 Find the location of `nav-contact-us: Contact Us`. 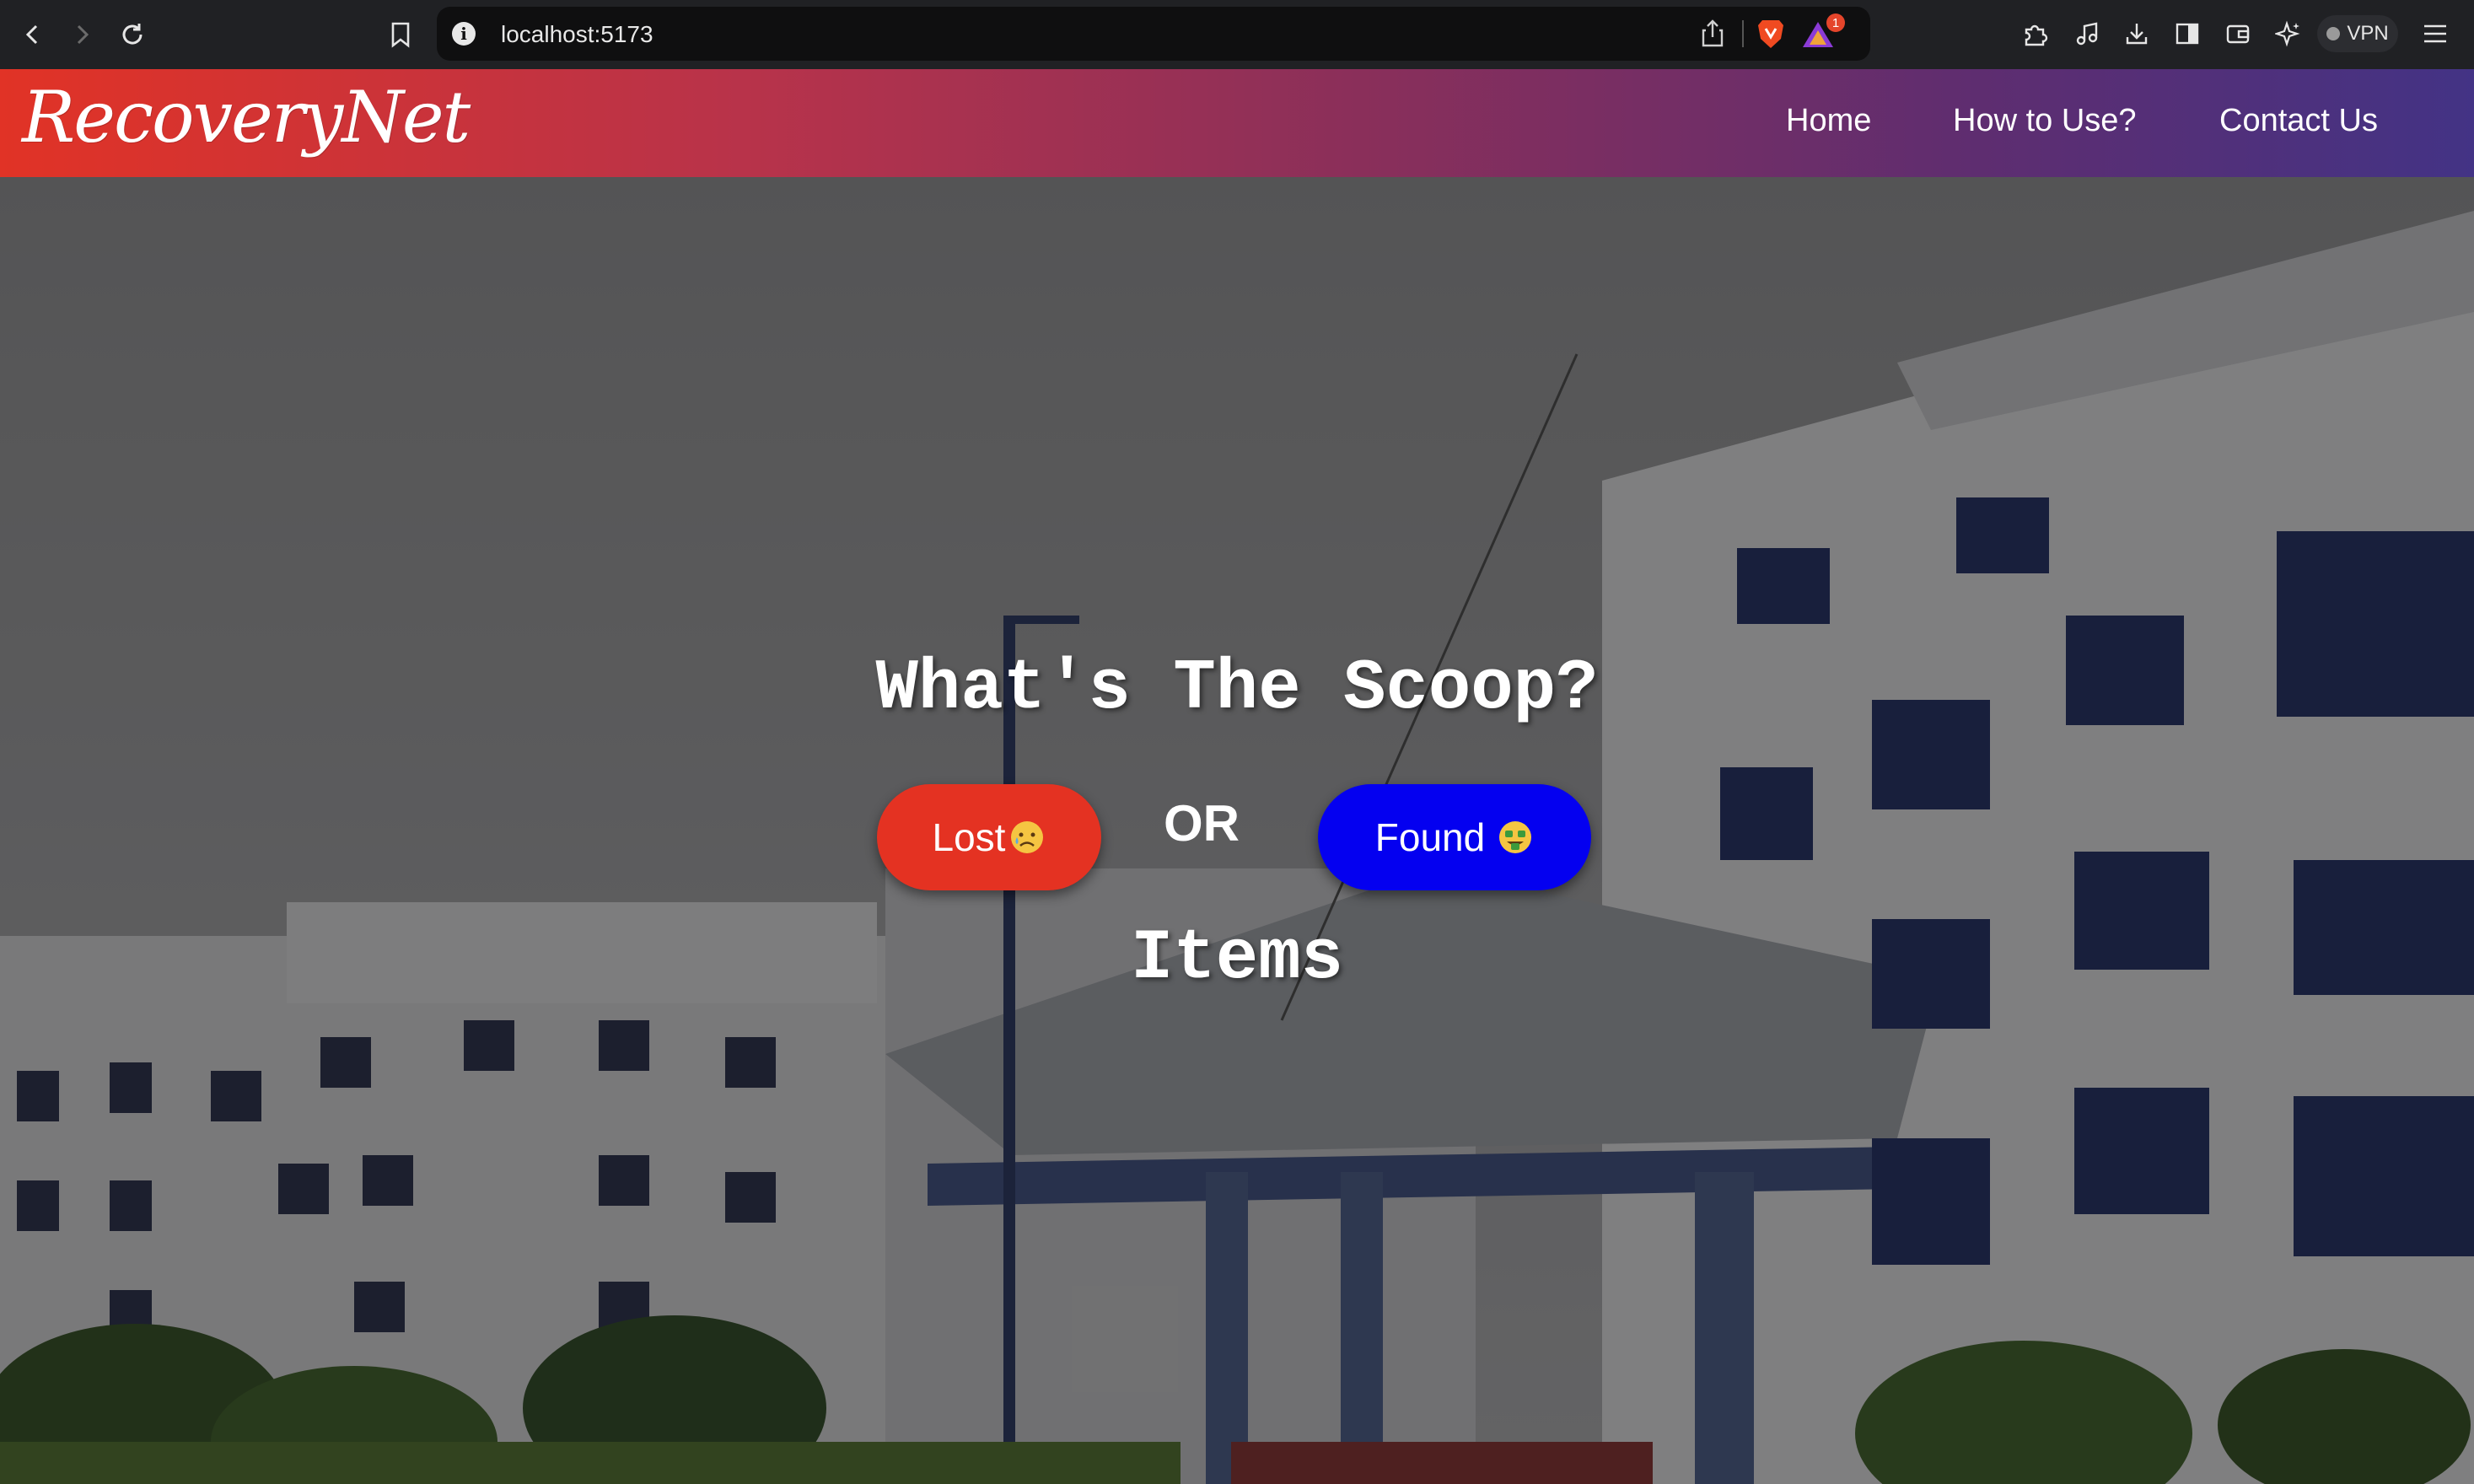

nav-contact-us: Contact Us is located at coordinates (2298, 121).